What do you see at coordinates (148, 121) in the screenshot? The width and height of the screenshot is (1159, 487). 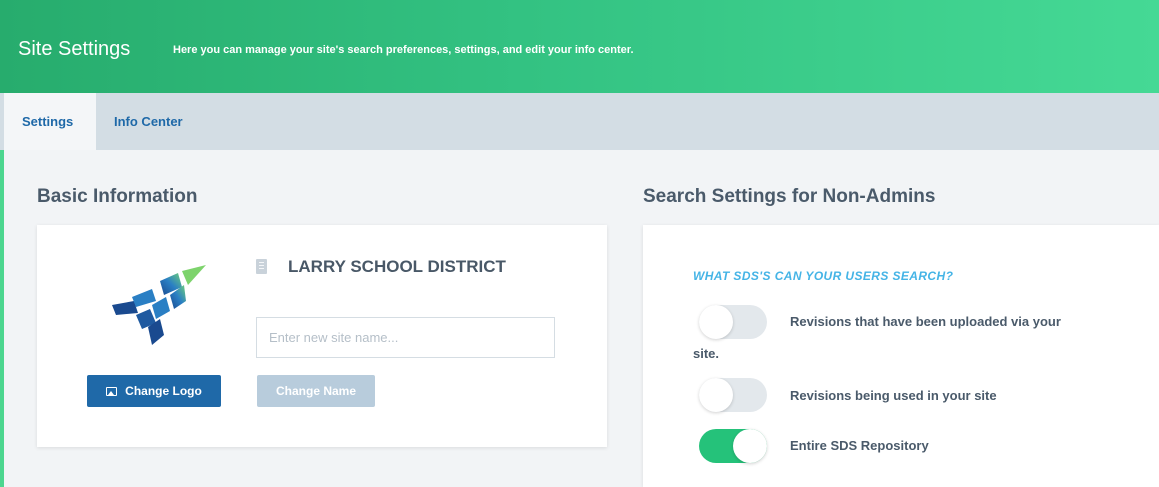 I see `tab-info-center: Info Center` at bounding box center [148, 121].